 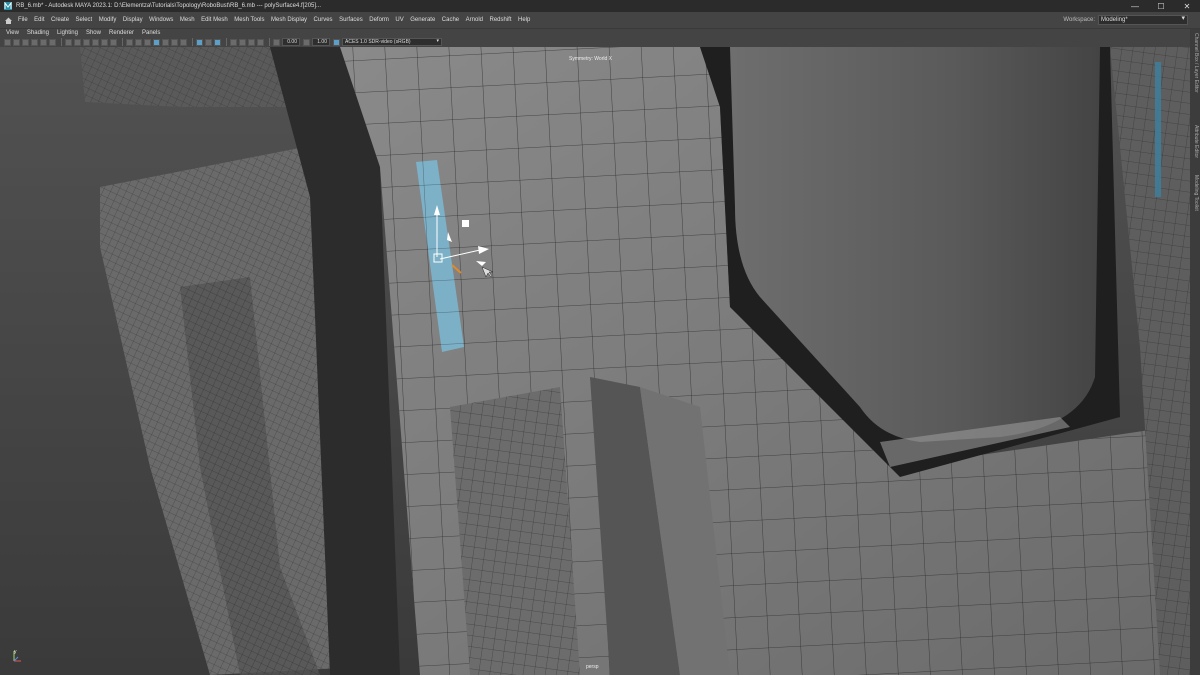 What do you see at coordinates (129, 42) in the screenshot?
I see `wireframe-icon` at bounding box center [129, 42].